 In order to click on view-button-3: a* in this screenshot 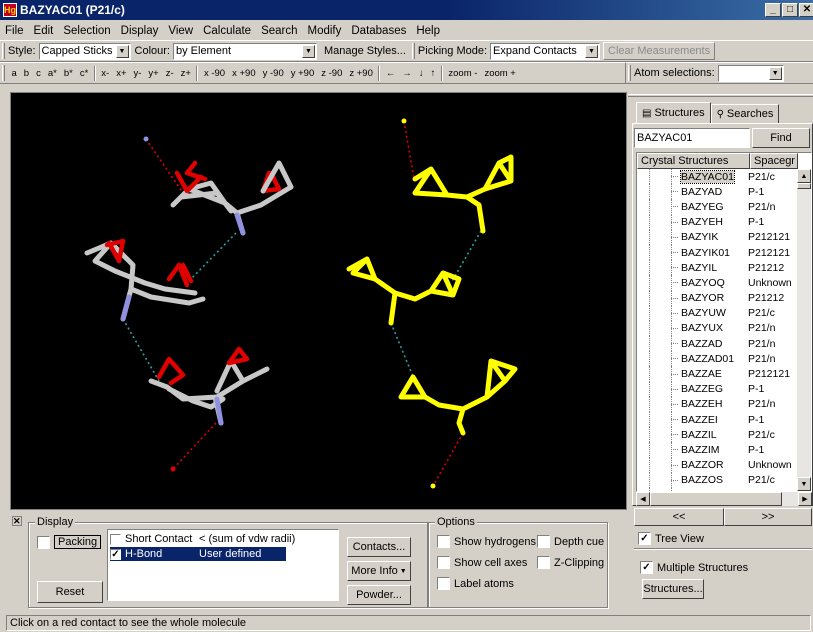, I will do `click(52, 73)`.